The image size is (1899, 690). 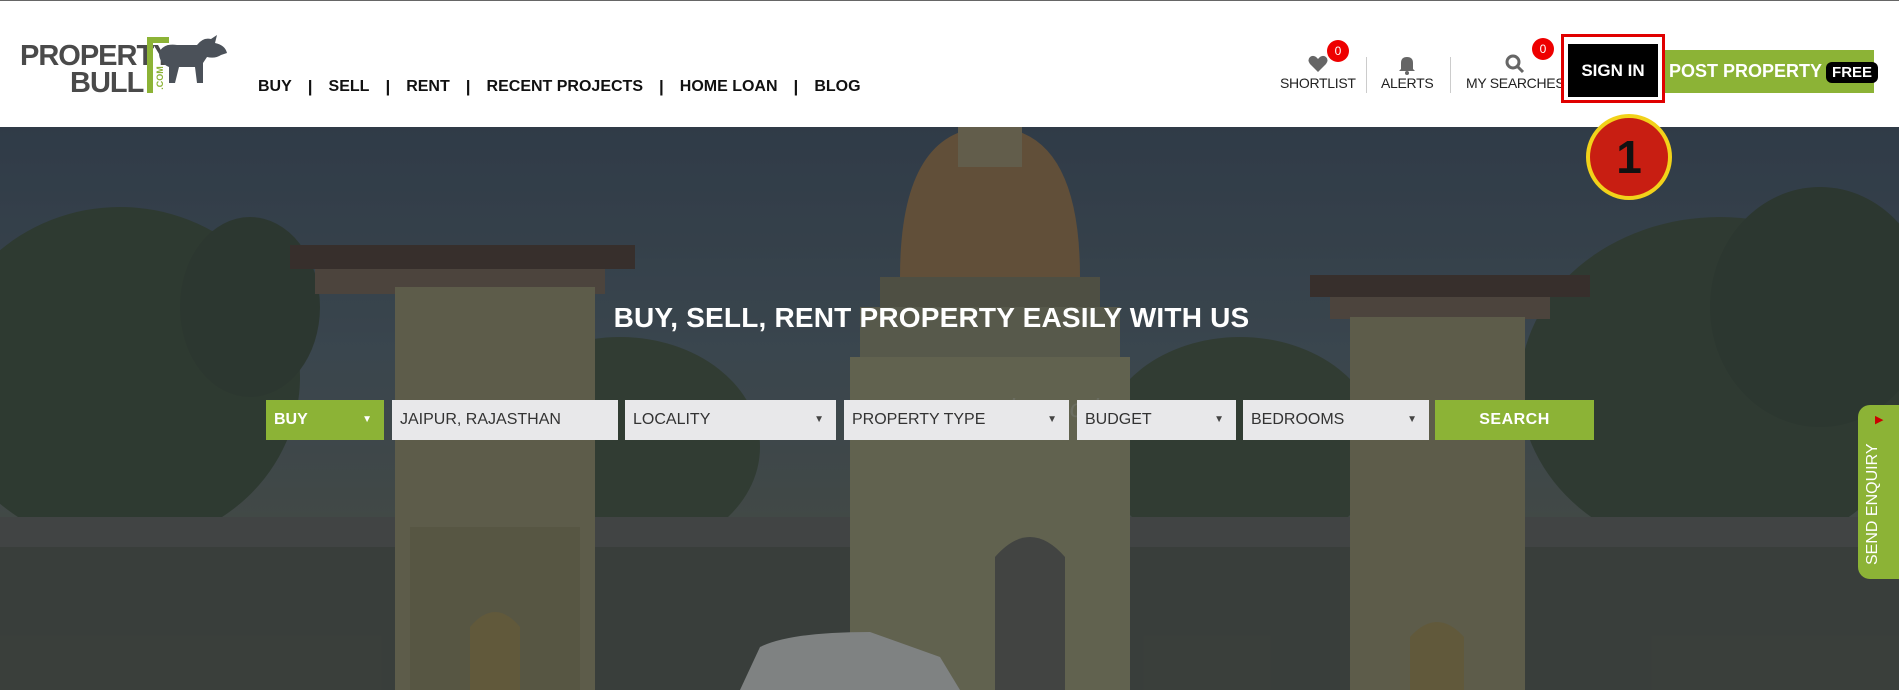 I want to click on alerts-label: ALERTS, so click(x=1407, y=83).